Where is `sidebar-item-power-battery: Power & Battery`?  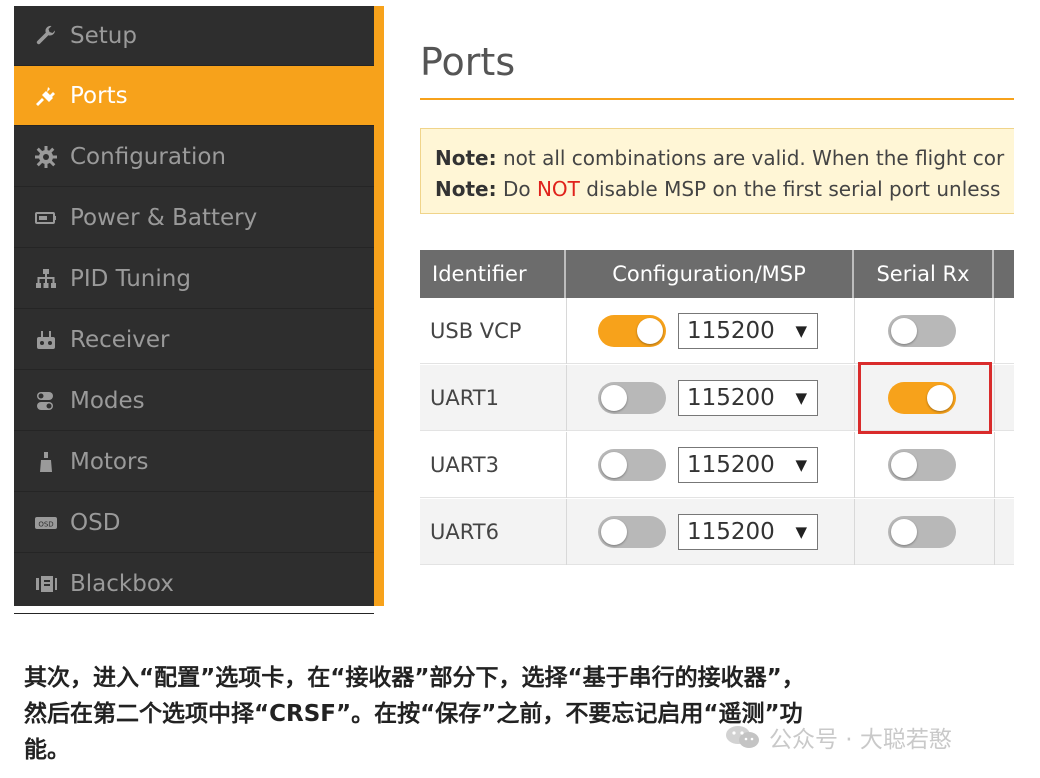 sidebar-item-power-battery: Power & Battery is located at coordinates (194, 218).